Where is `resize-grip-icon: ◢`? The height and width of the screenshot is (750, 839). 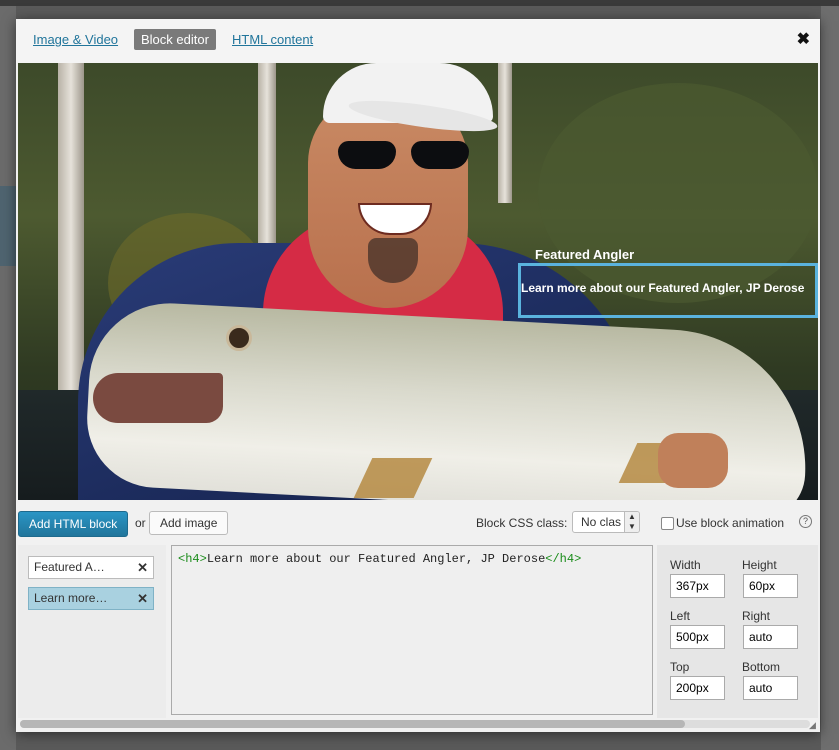 resize-grip-icon: ◢ is located at coordinates (814, 725).